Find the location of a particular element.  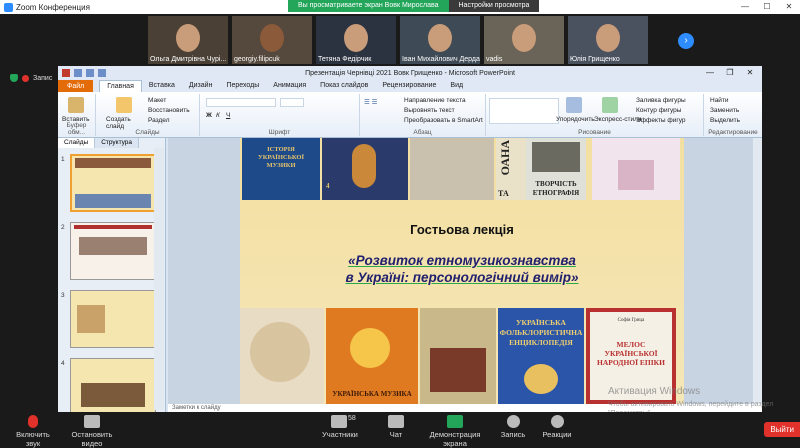

tab-outline: Структура is located at coordinates (117, 143).